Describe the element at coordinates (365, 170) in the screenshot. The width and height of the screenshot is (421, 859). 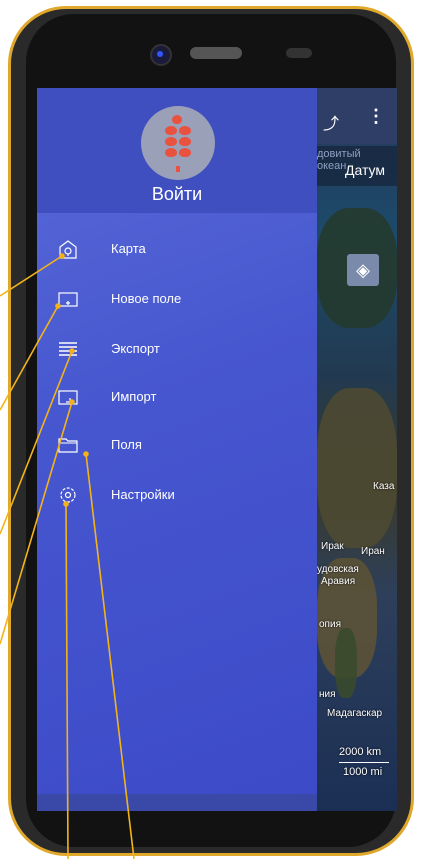
I see `datum-label: Датум` at that location.